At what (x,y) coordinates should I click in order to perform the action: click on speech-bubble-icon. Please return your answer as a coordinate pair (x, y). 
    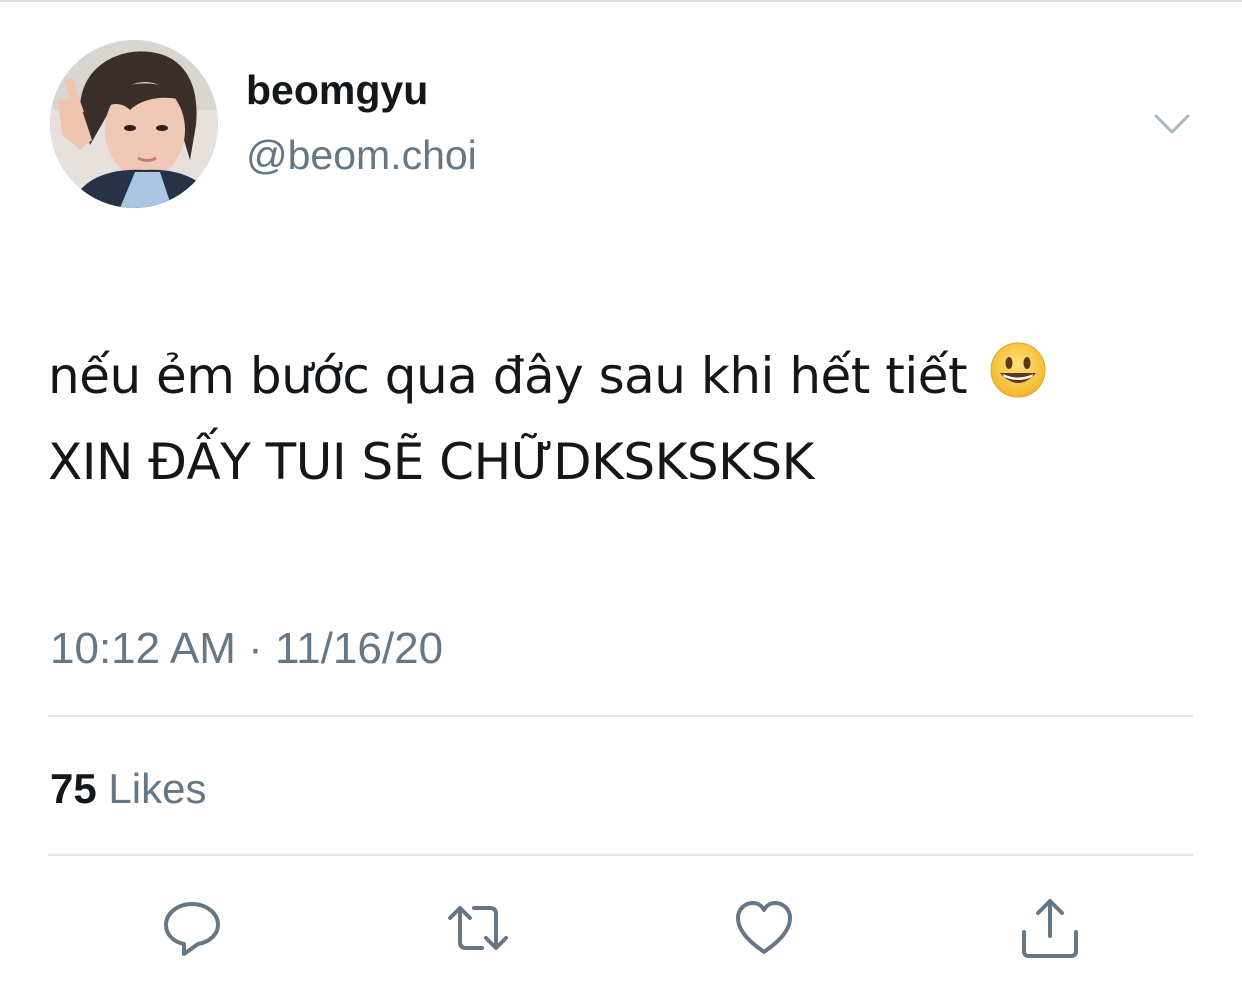
    Looking at the image, I should click on (192, 929).